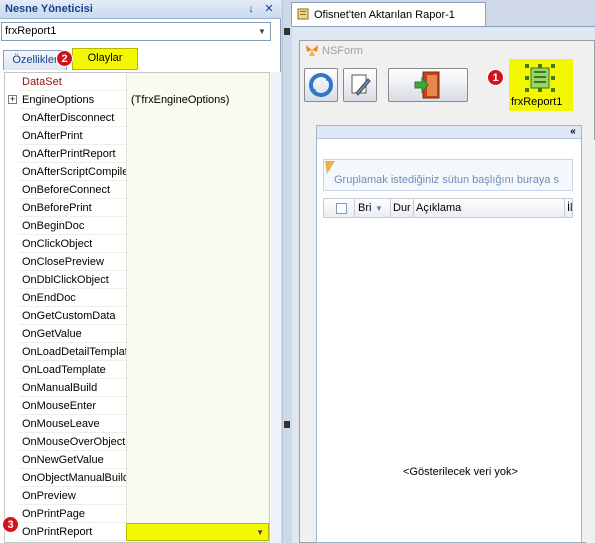 The image size is (595, 543). I want to click on grid-row: OnDblClickObject, so click(137, 280).